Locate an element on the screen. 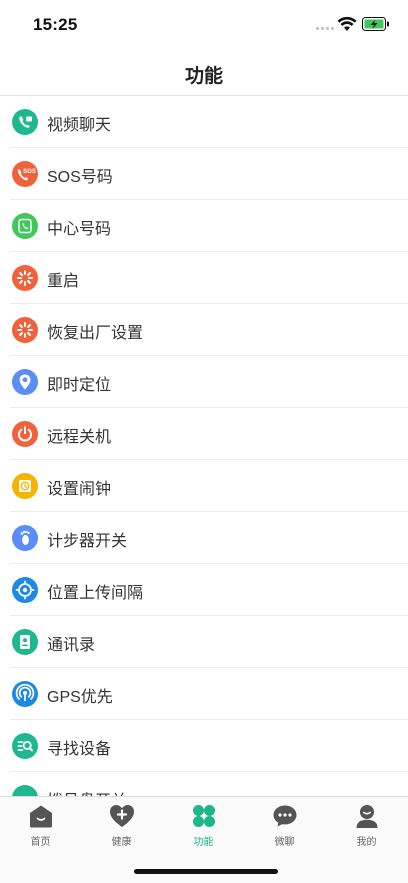 The height and width of the screenshot is (883, 408). feature-item-pedometer-switch: 计步器开关 is located at coordinates (204, 538).